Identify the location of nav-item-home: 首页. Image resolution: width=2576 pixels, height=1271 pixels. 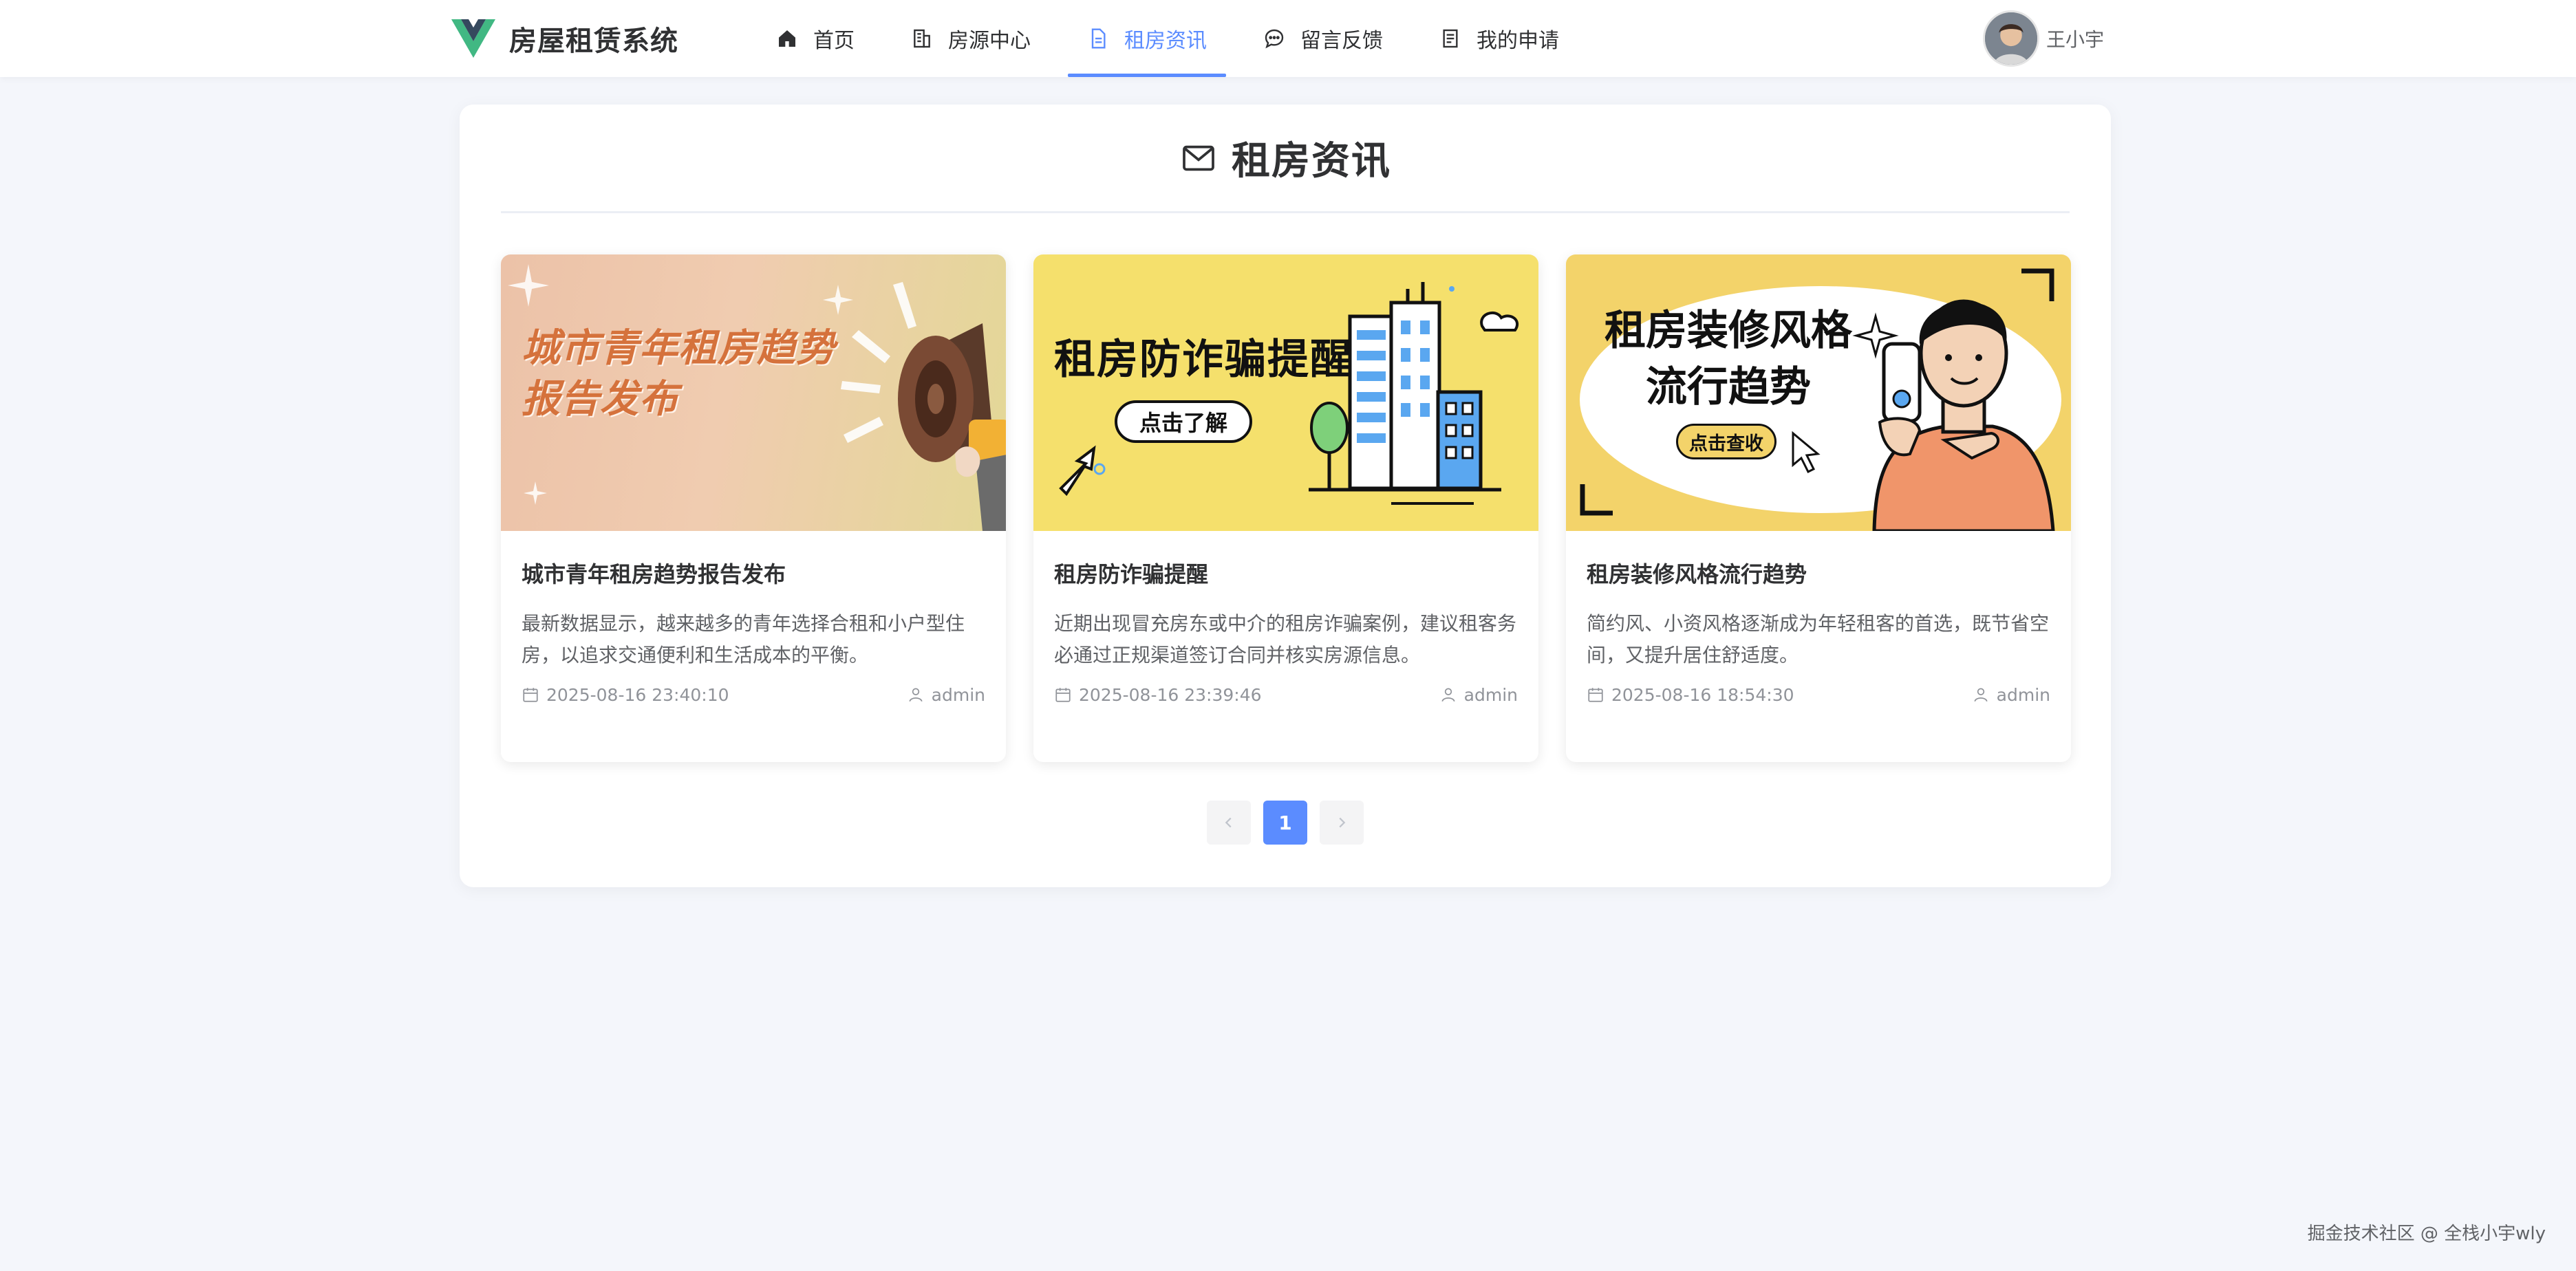
(816, 38).